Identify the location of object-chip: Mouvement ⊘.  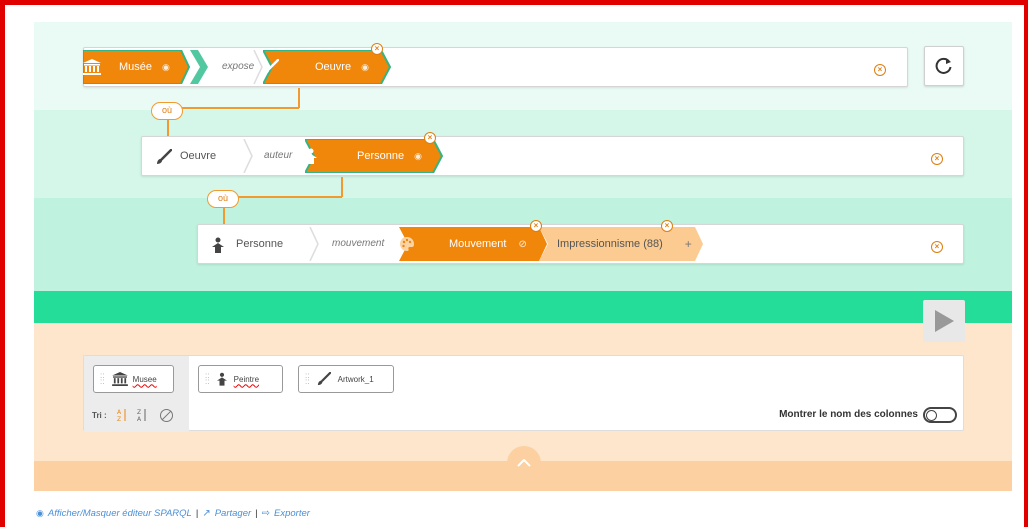
(474, 244).